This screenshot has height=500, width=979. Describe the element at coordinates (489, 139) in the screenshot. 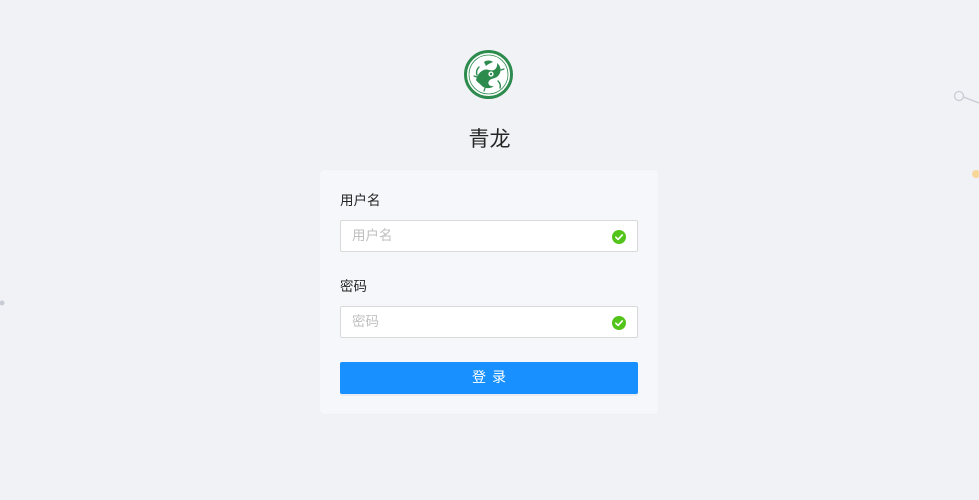

I see `app-title: 青龙` at that location.